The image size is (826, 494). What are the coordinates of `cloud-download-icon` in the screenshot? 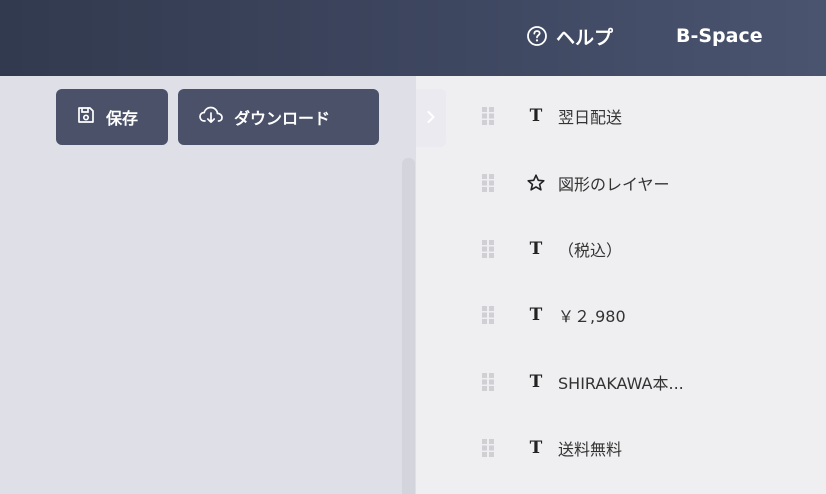 It's located at (211, 117).